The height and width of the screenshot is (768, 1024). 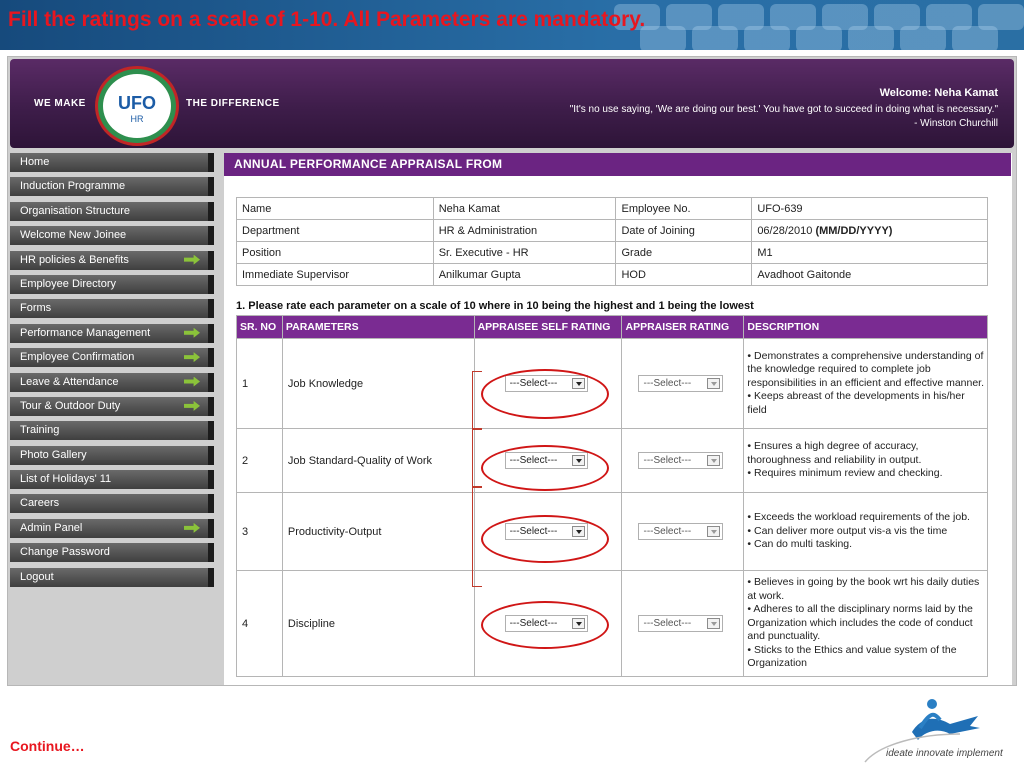 I want to click on sidebar-item-photo-gallery: Photo Gallery, so click(x=112, y=455).